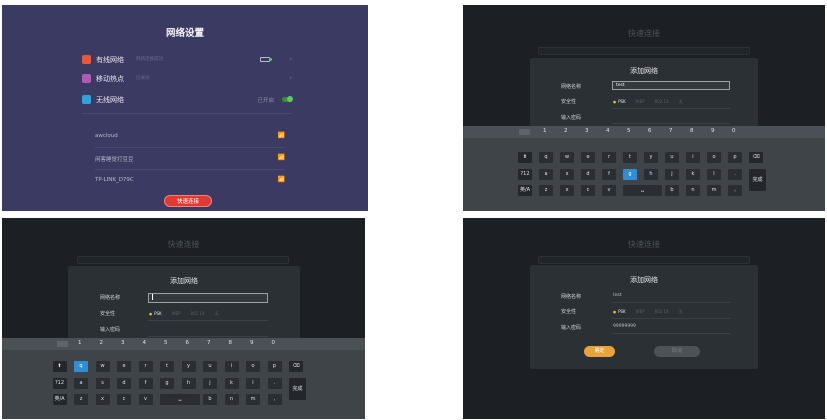  What do you see at coordinates (190, 181) in the screenshot?
I see `wifi-network-item: TP-LINK_D79C 📶` at bounding box center [190, 181].